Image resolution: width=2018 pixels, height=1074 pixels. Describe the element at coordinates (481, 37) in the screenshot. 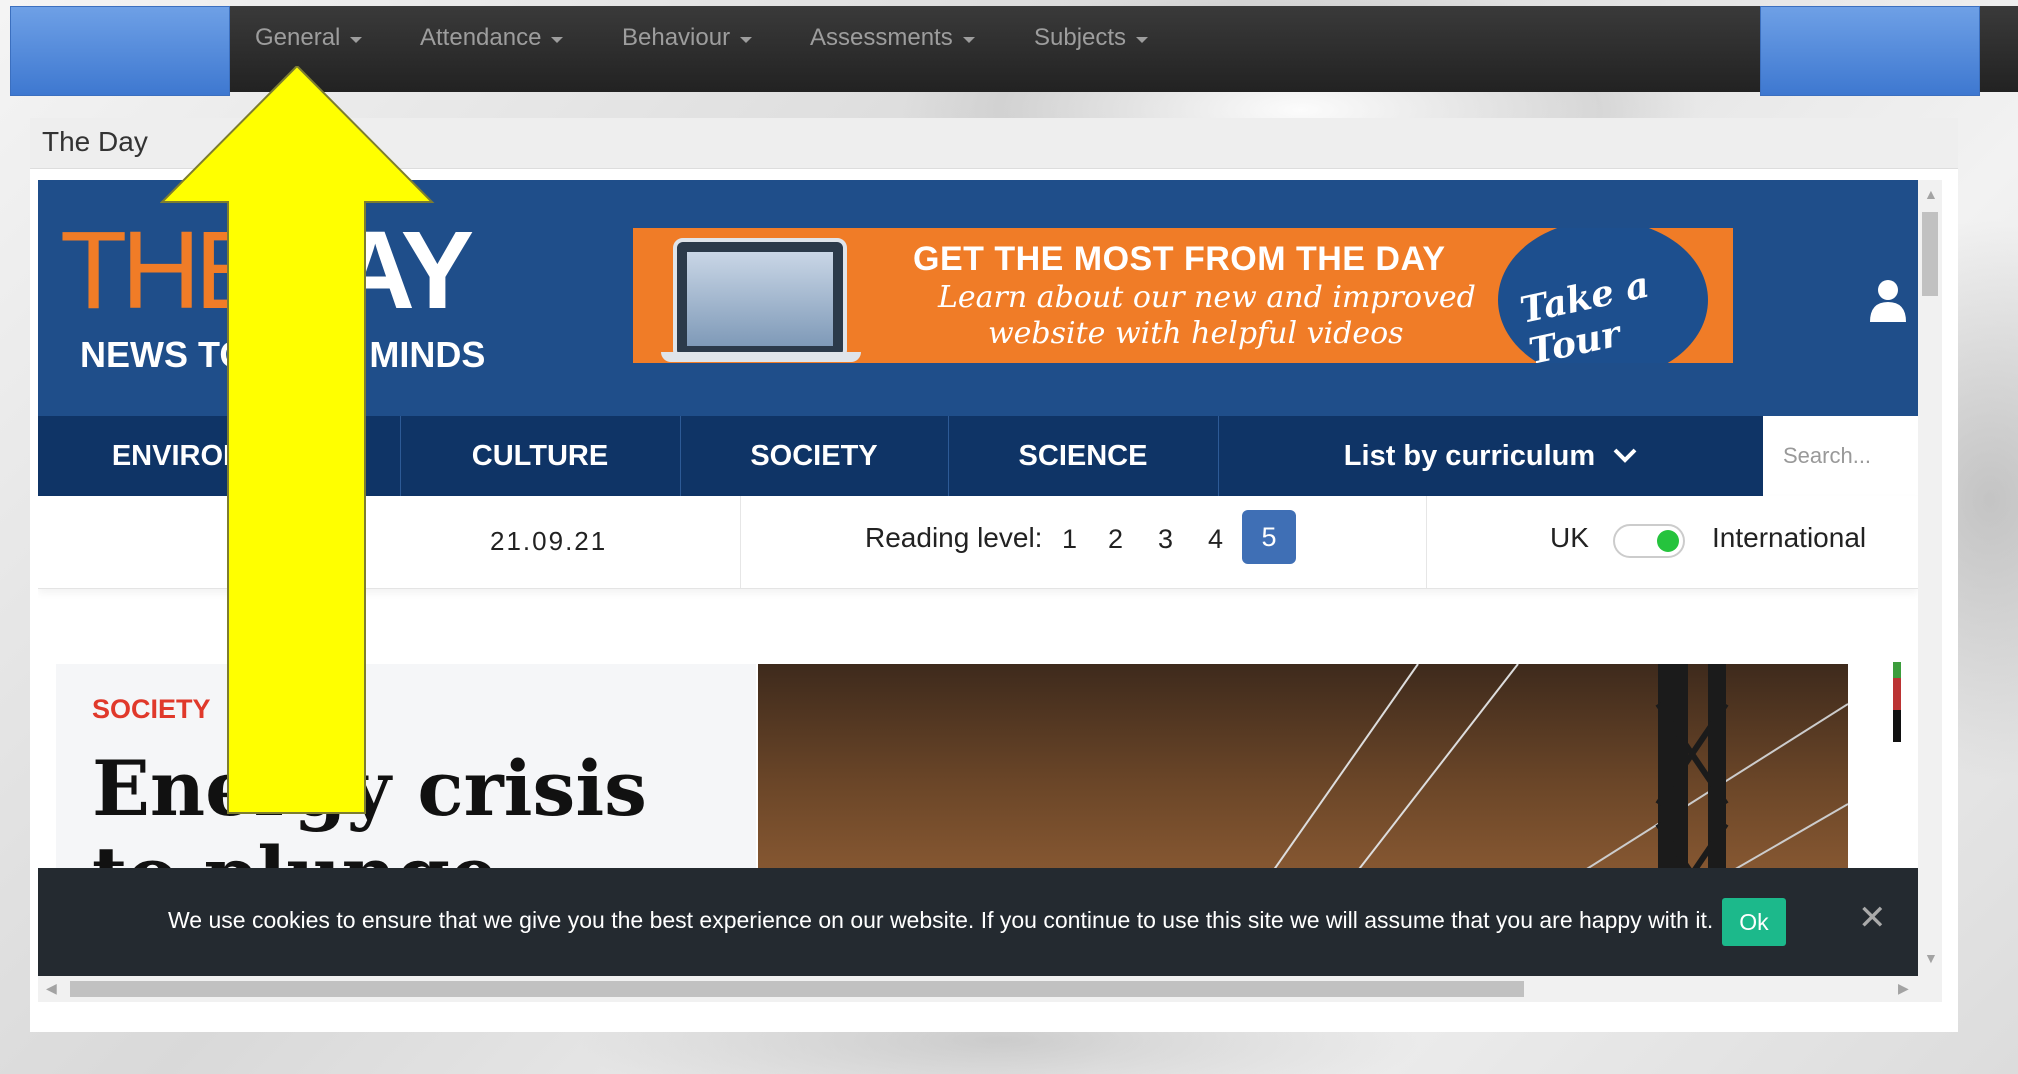

I see `nav-attendance-label: Attendance` at that location.